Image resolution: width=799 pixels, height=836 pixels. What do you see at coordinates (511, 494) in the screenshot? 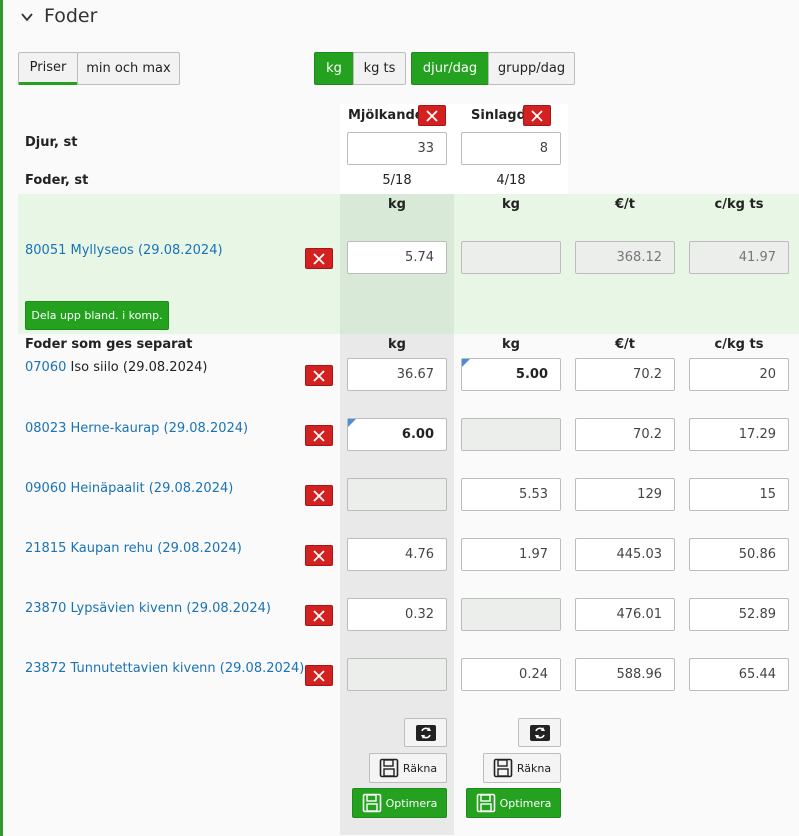
I see `feed-kg-sinlagd: 5.53` at bounding box center [511, 494].